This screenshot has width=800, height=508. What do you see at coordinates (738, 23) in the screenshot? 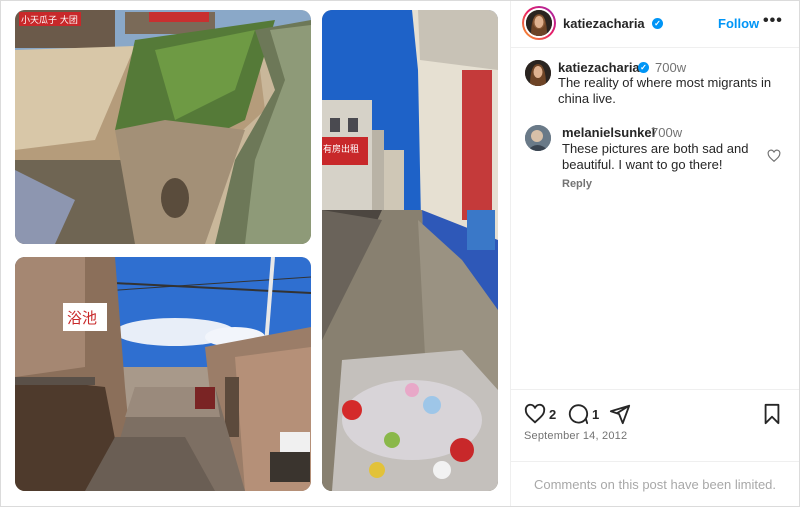
I see `follow-button: Follow` at bounding box center [738, 23].